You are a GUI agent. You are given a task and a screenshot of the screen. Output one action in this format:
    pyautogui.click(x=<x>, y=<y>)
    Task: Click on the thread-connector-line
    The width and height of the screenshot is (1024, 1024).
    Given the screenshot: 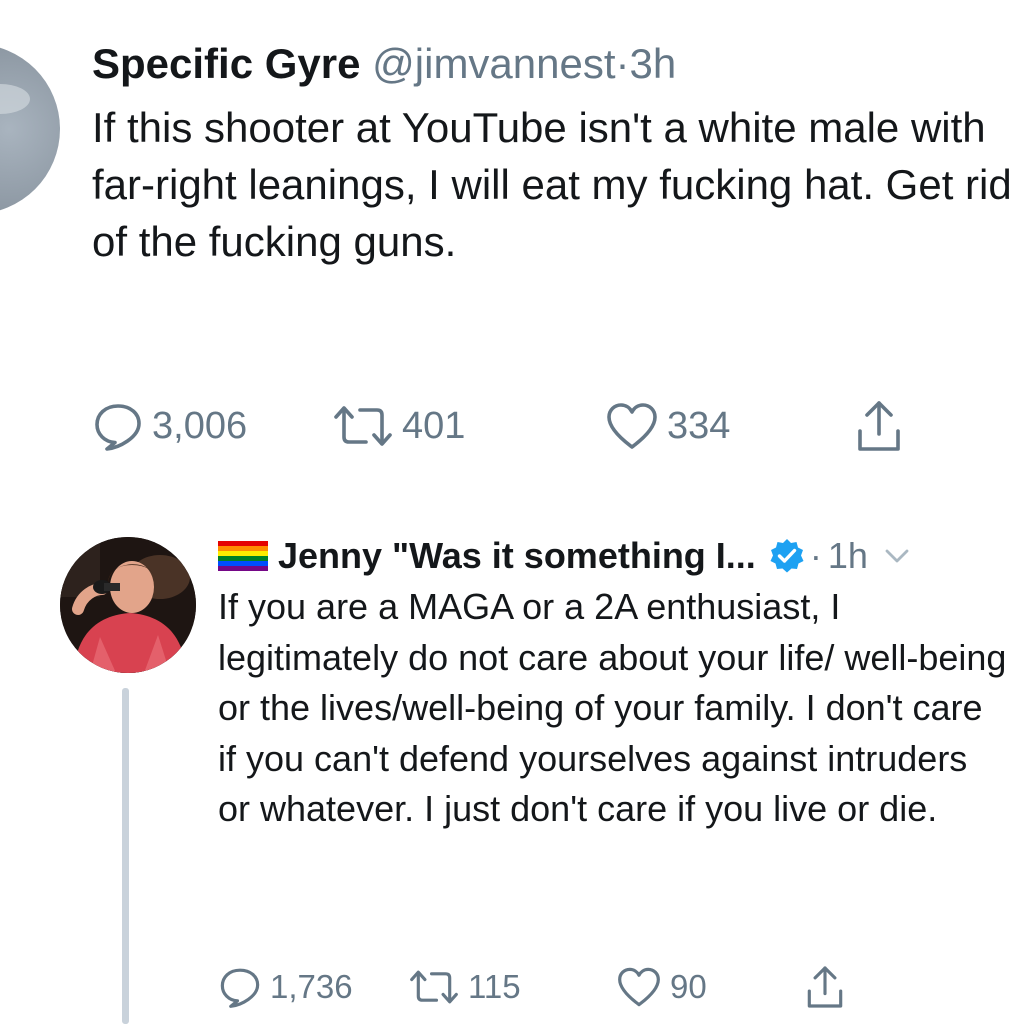 What is the action you would take?
    pyautogui.click(x=125, y=856)
    